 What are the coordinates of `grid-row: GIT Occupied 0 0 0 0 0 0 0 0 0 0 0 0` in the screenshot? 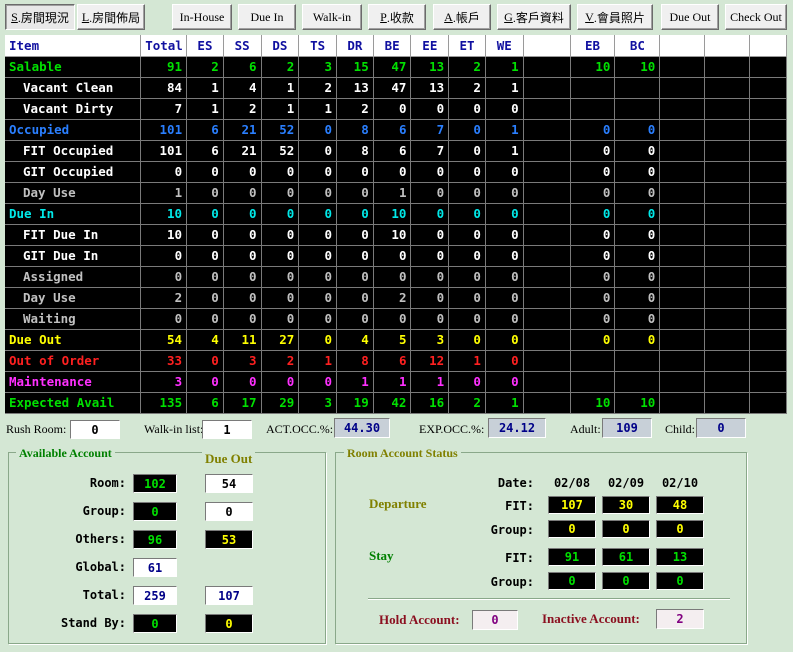 It's located at (396, 172).